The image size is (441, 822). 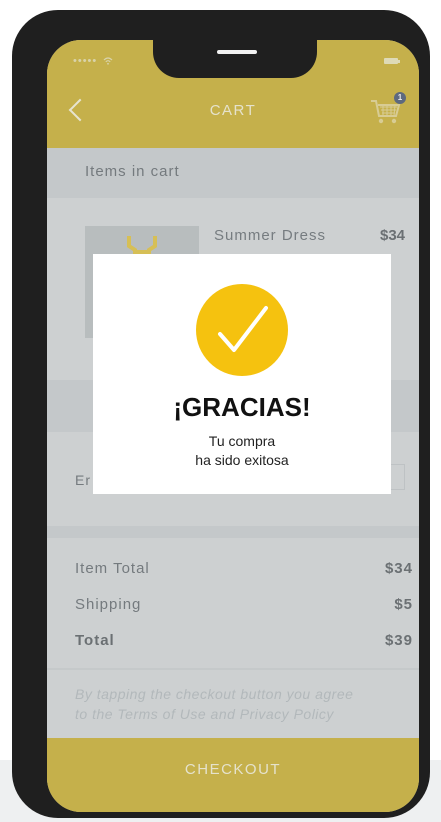 I want to click on check-icon, so click(x=243, y=329).